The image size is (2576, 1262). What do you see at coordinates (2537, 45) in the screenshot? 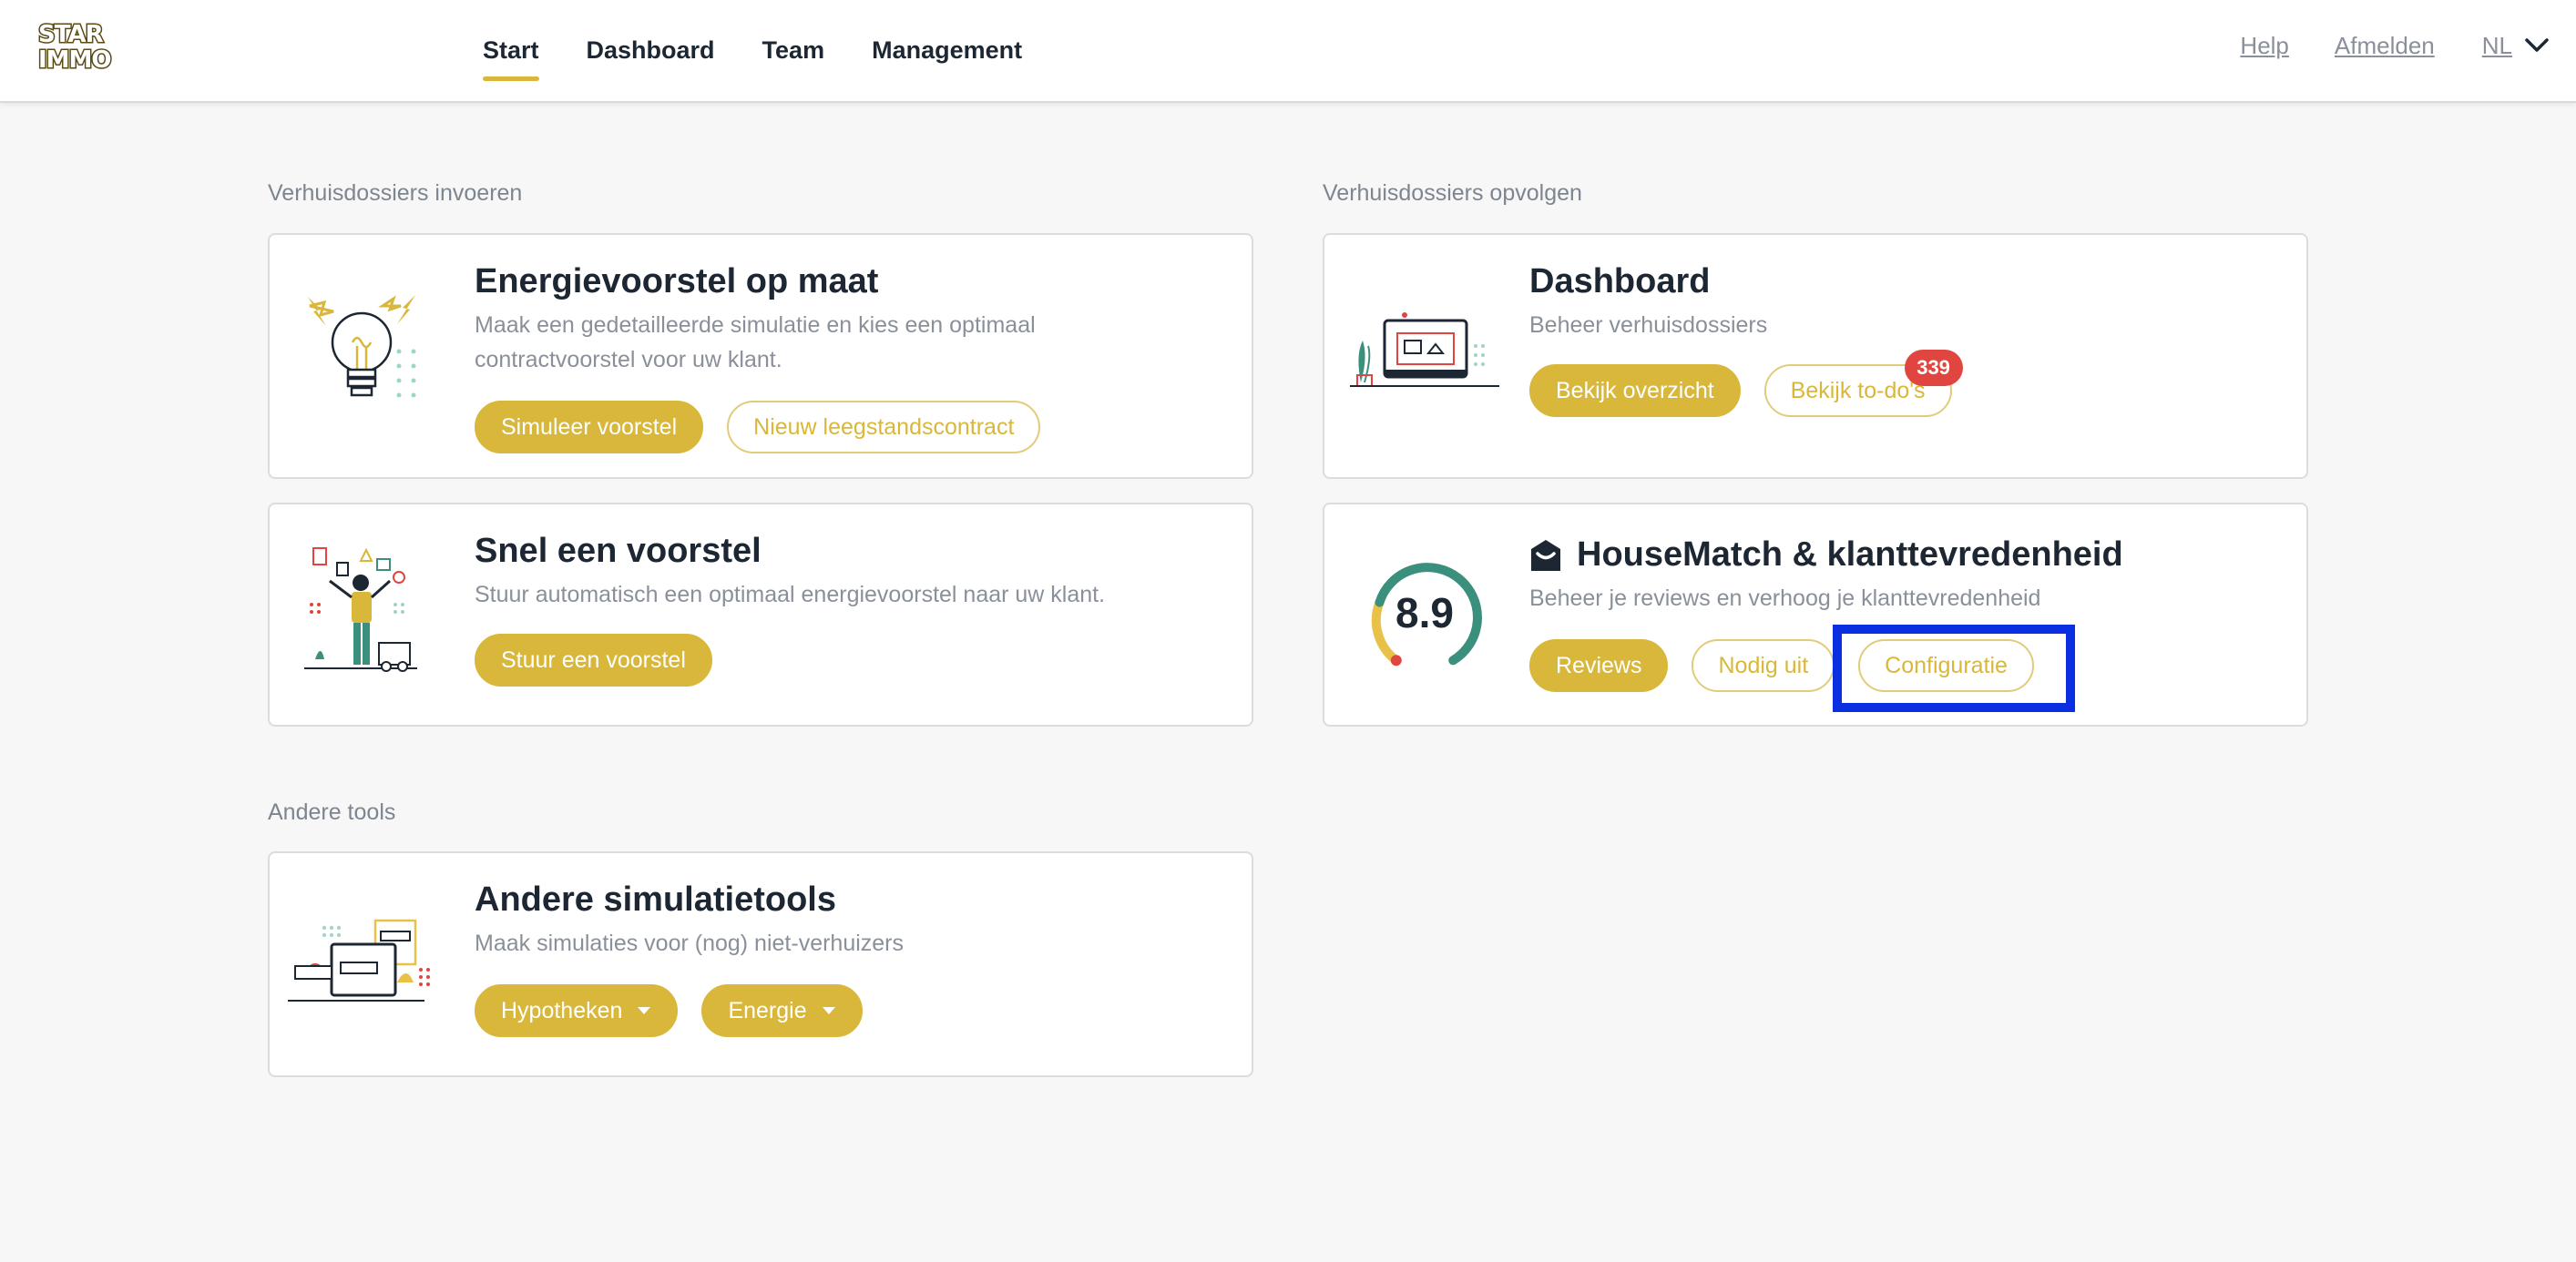
I see `chevron-down-icon` at bounding box center [2537, 45].